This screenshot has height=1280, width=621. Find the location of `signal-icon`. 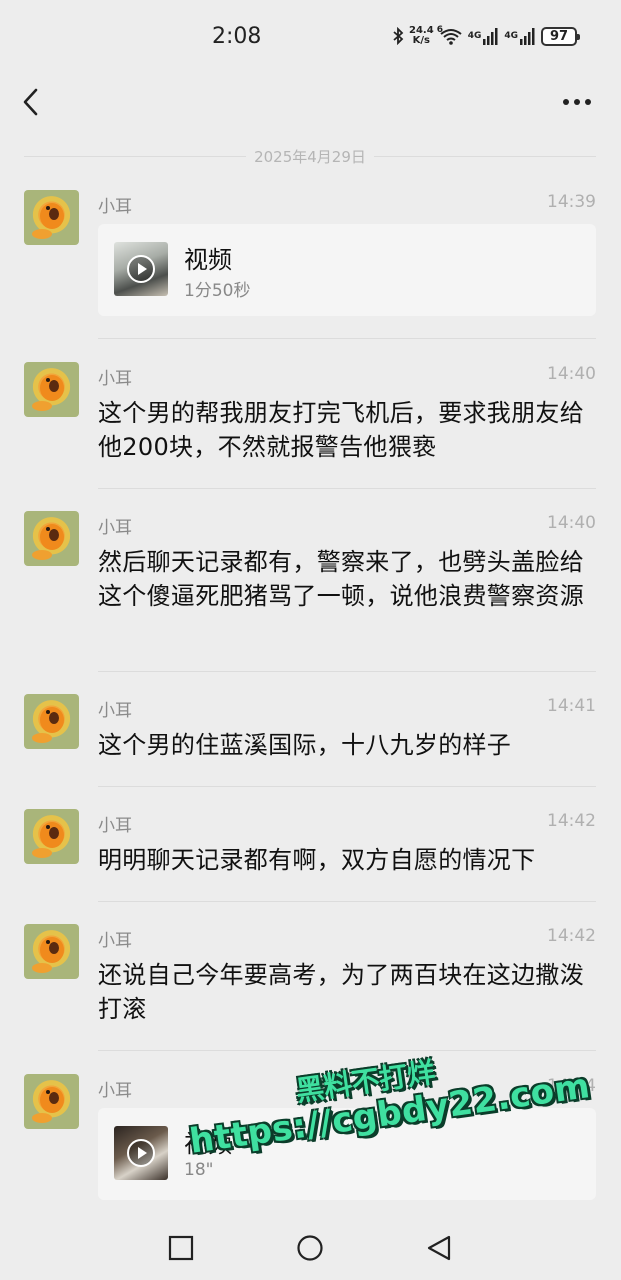

signal-icon is located at coordinates (491, 36).